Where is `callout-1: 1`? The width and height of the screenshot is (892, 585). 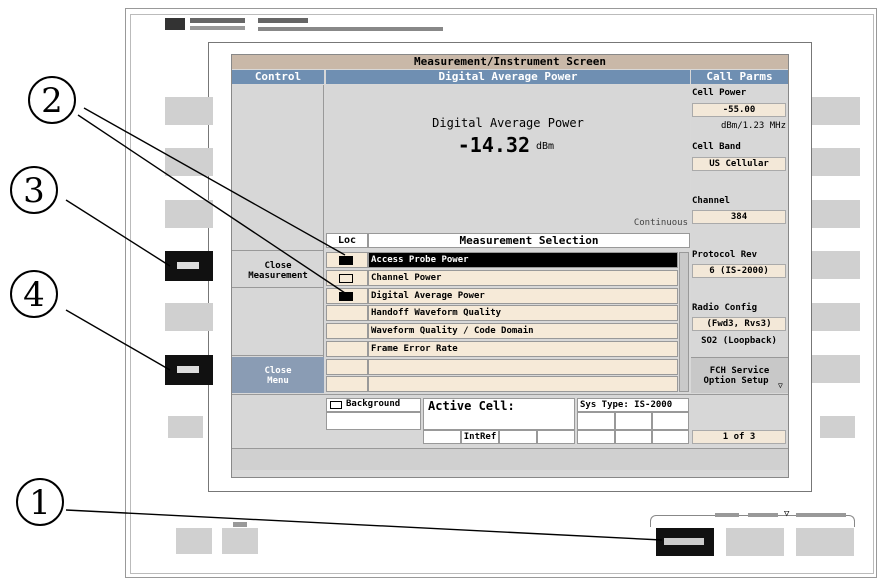
callout-1: 1 is located at coordinates (40, 502).